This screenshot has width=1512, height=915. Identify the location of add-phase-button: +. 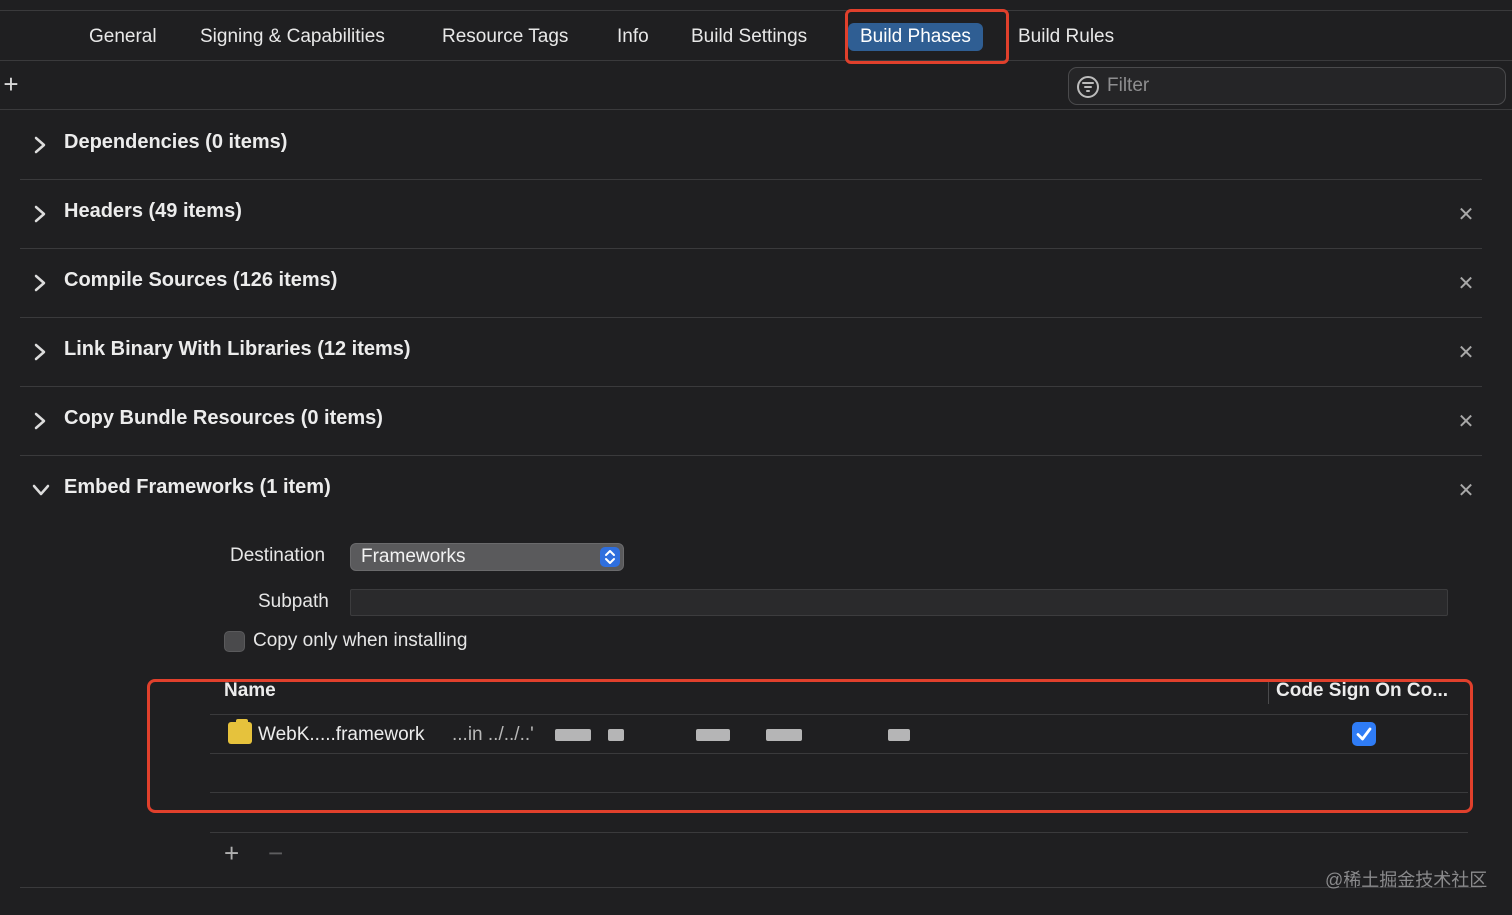
(11, 84).